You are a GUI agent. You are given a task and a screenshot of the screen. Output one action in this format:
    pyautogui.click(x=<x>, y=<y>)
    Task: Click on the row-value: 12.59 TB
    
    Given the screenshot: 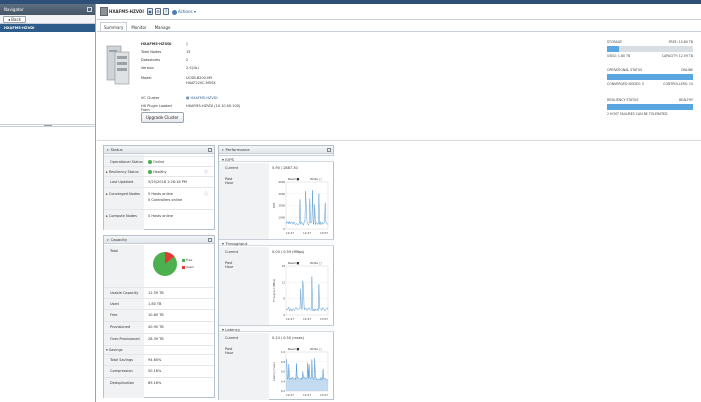 What is the action you would take?
    pyautogui.click(x=156, y=293)
    